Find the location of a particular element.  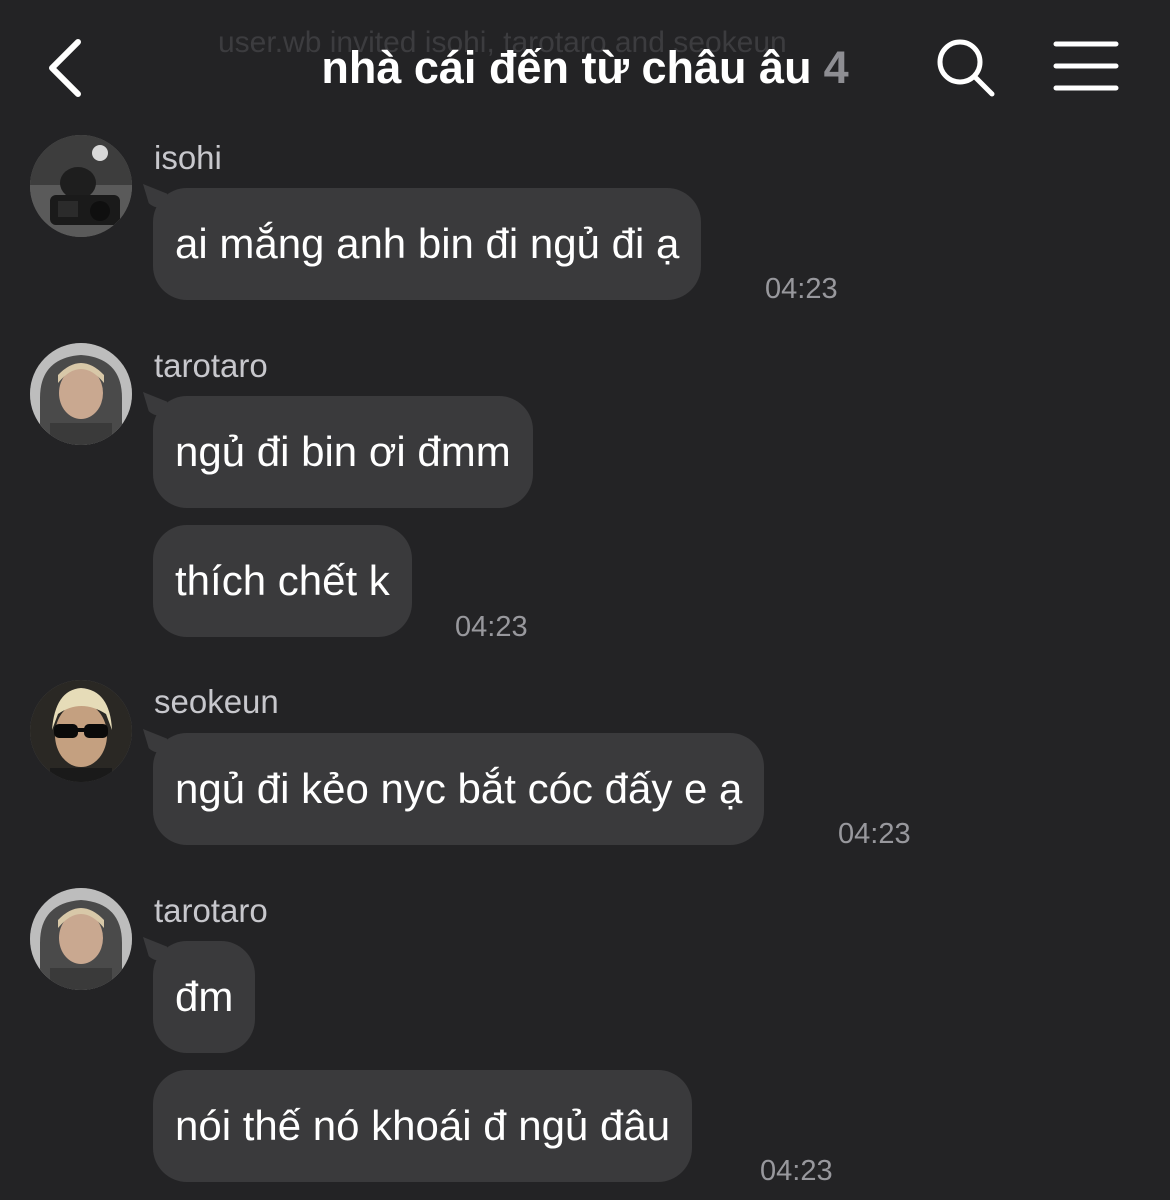

avatar-seokeun is located at coordinates (81, 731).